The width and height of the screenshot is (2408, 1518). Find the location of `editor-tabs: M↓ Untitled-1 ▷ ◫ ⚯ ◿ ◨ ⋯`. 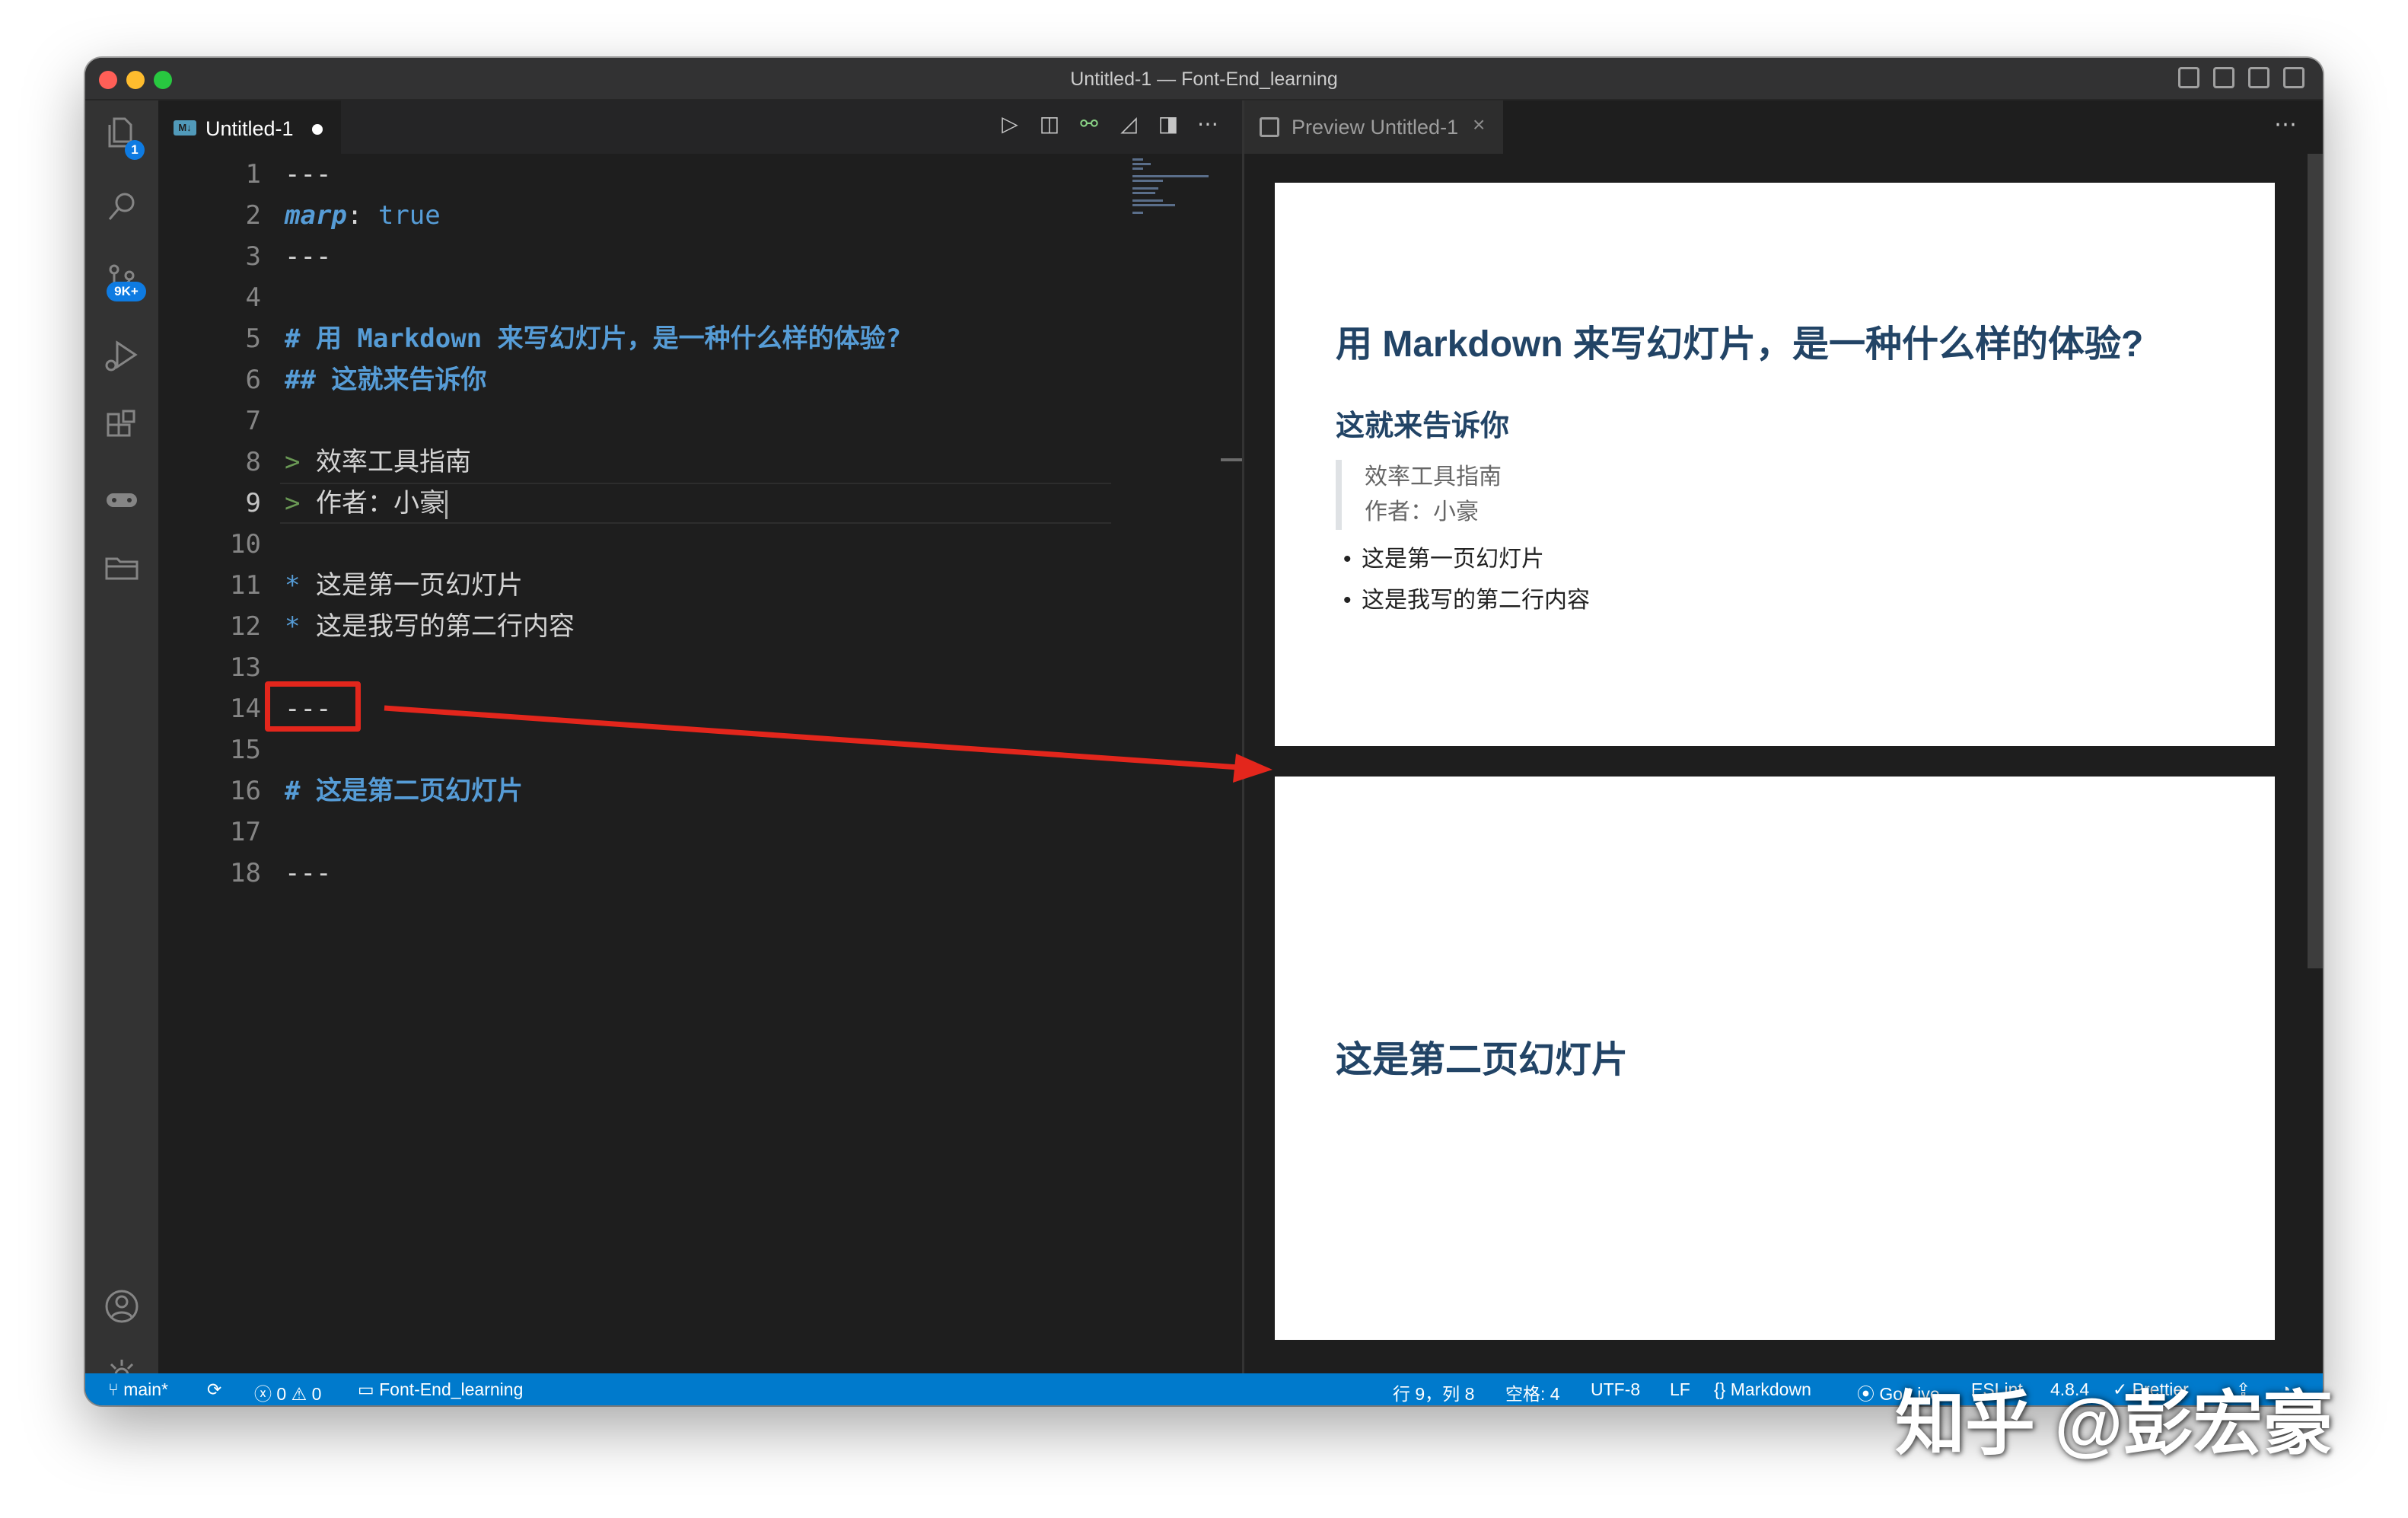

editor-tabs: M↓ Untitled-1 ▷ ◫ ⚯ ◿ ◨ ⋯ is located at coordinates (700, 127).